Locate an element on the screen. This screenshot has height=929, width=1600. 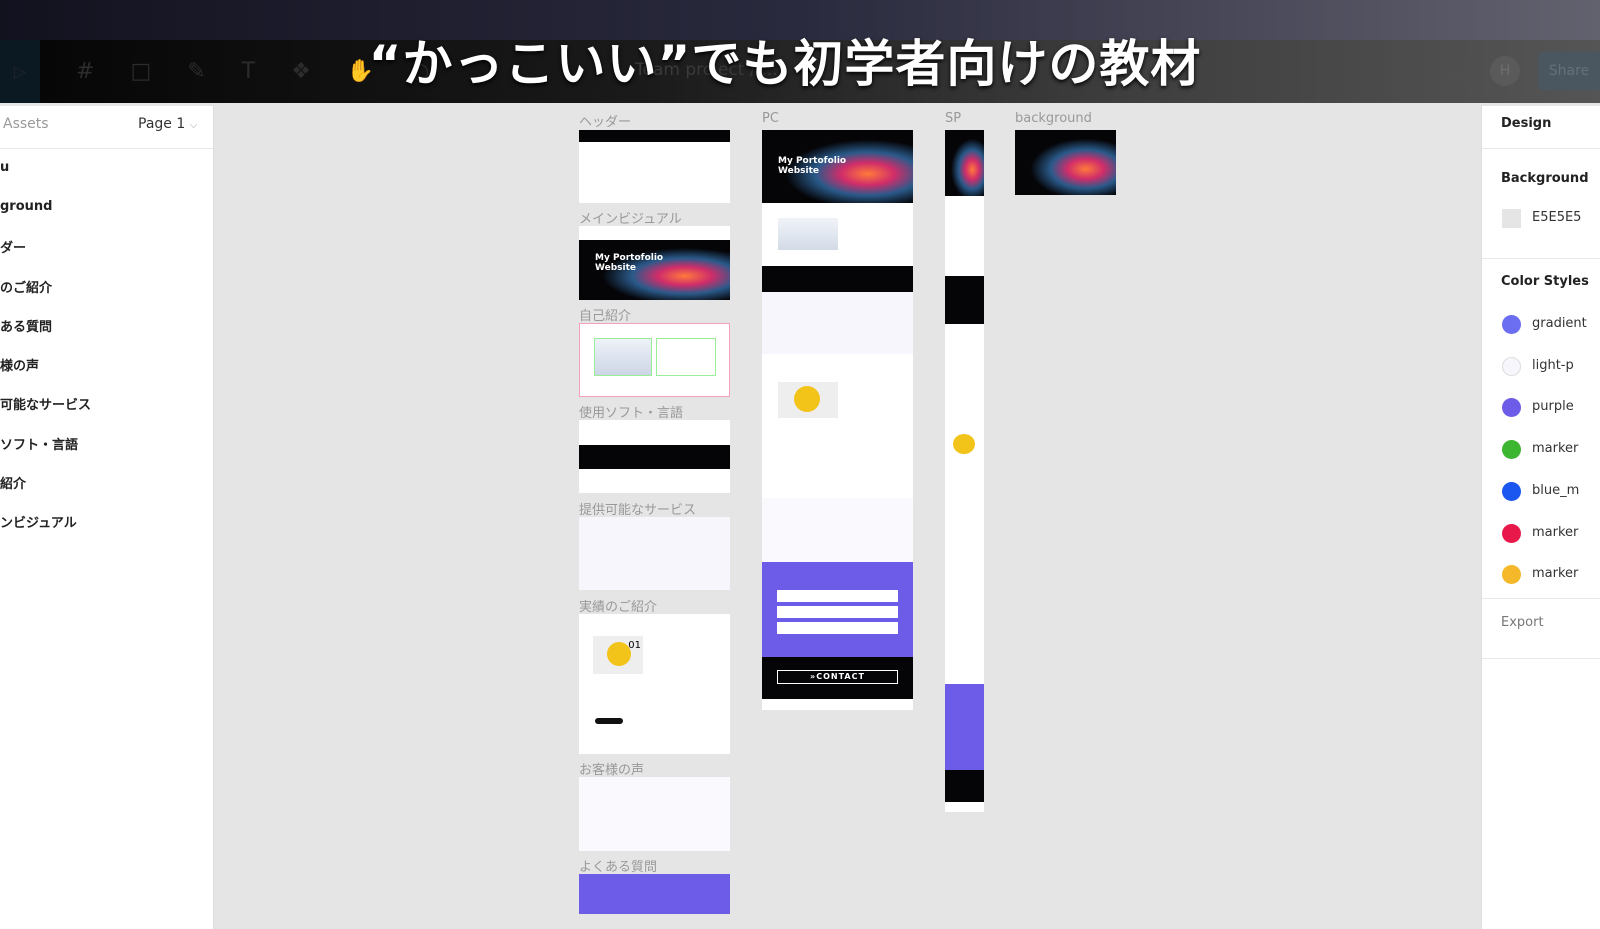
assets-tab: Assets is located at coordinates (26, 124).